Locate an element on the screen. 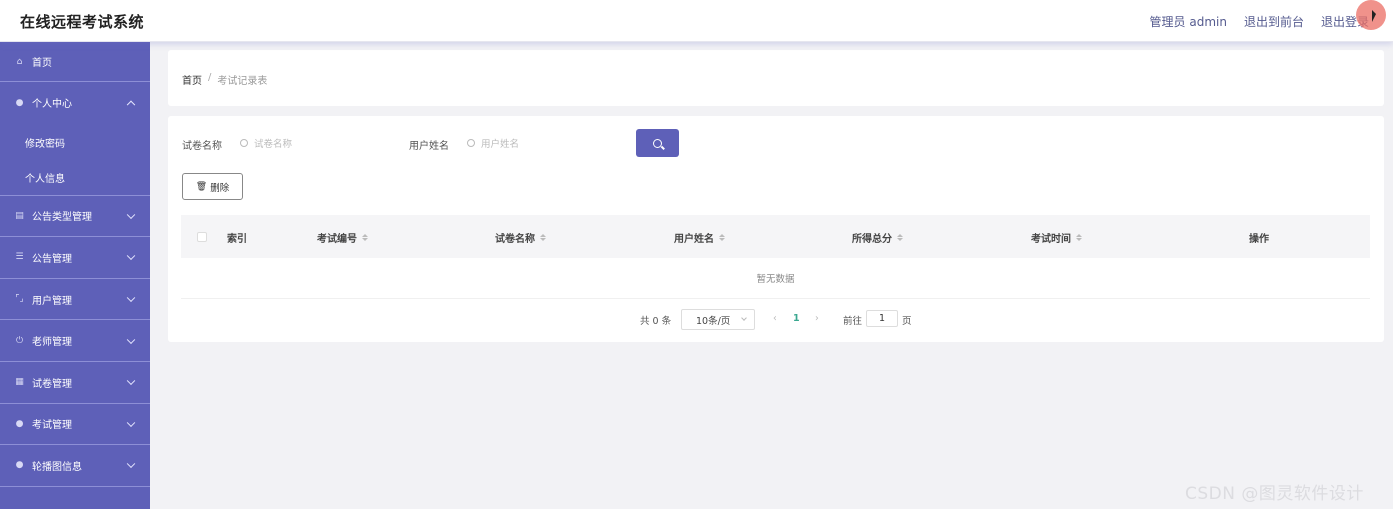  breadcrumb: 首页 / 考试记录表 is located at coordinates (224, 79).